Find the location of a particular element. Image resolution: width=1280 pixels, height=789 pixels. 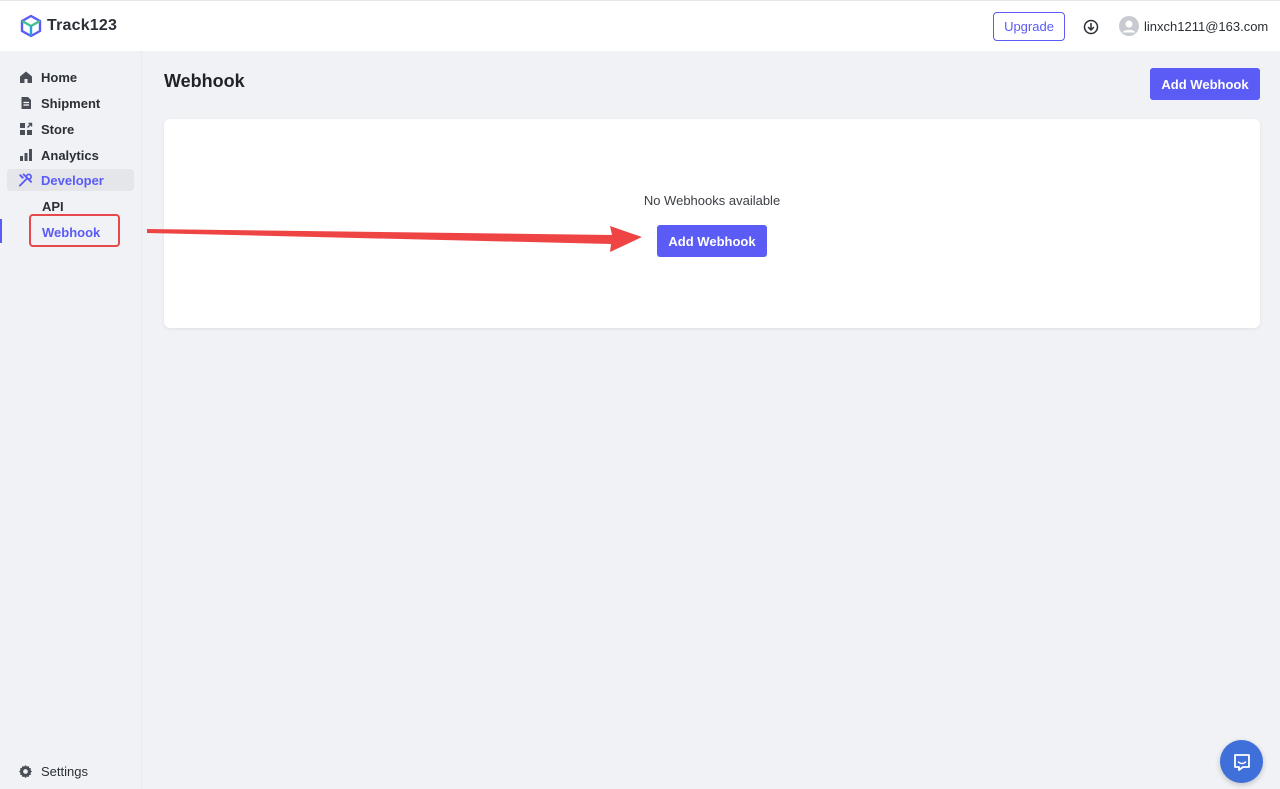

sidebar-item-label: Home is located at coordinates (59, 77).